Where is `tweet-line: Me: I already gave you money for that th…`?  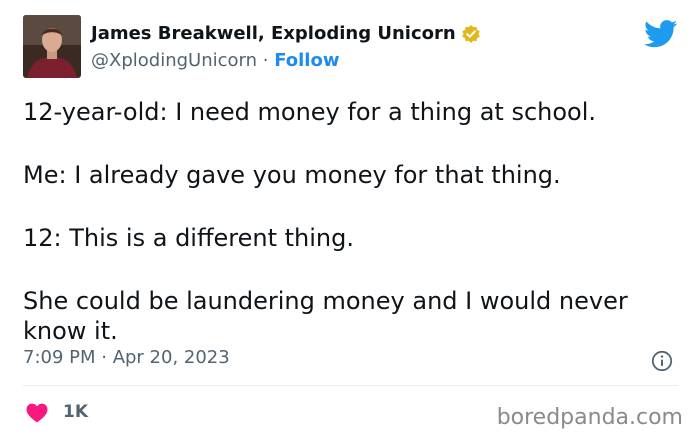 tweet-line: Me: I already gave you money for that th… is located at coordinates (292, 175).